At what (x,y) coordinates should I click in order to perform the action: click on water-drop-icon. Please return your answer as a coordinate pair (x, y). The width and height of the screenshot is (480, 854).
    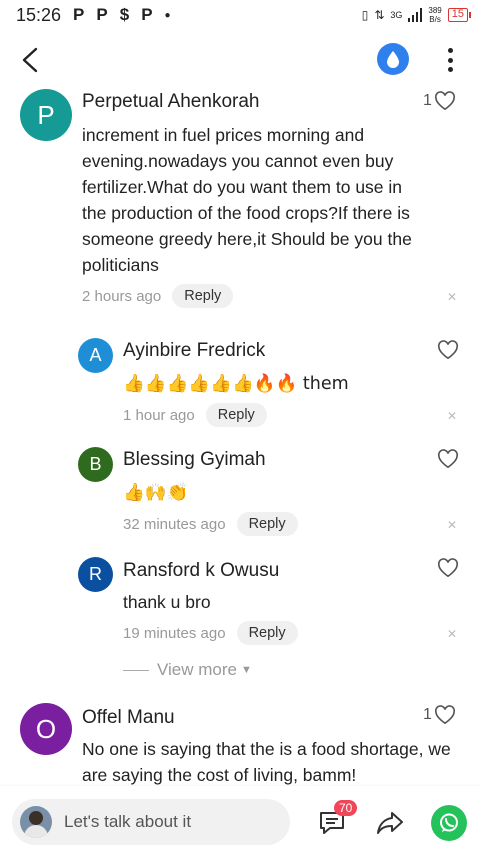
    Looking at the image, I should click on (393, 59).